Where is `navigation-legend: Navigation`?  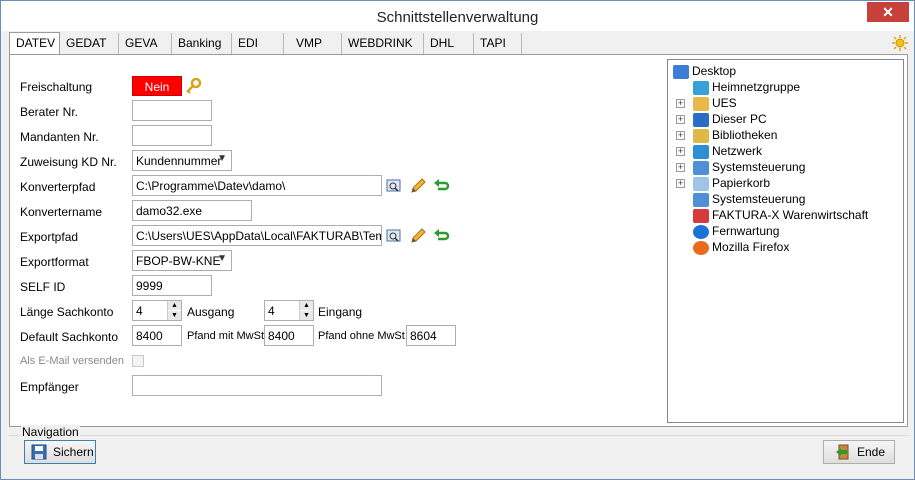
navigation-legend: Navigation is located at coordinates (50, 432).